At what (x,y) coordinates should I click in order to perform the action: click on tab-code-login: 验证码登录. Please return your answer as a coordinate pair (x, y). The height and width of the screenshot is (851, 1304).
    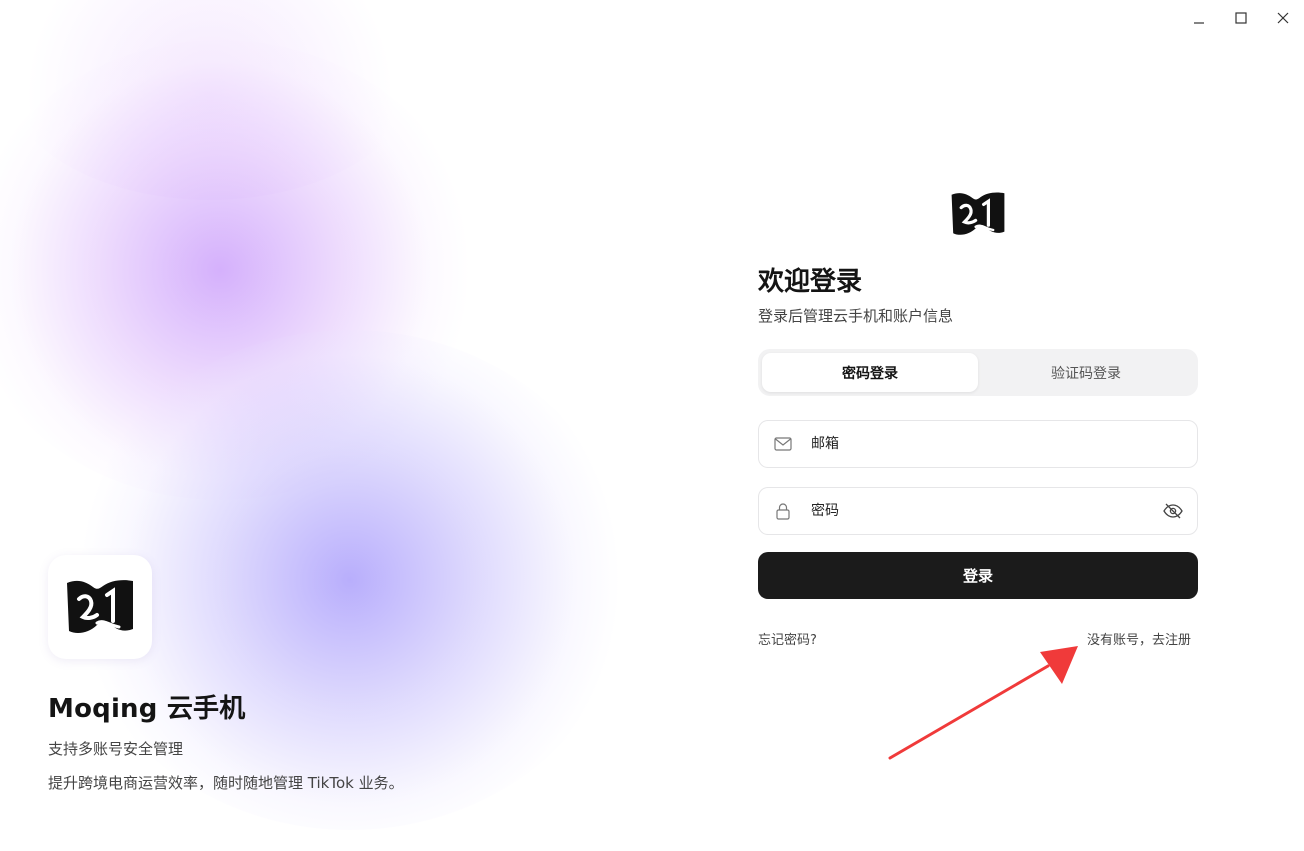
    Looking at the image, I should click on (1086, 372).